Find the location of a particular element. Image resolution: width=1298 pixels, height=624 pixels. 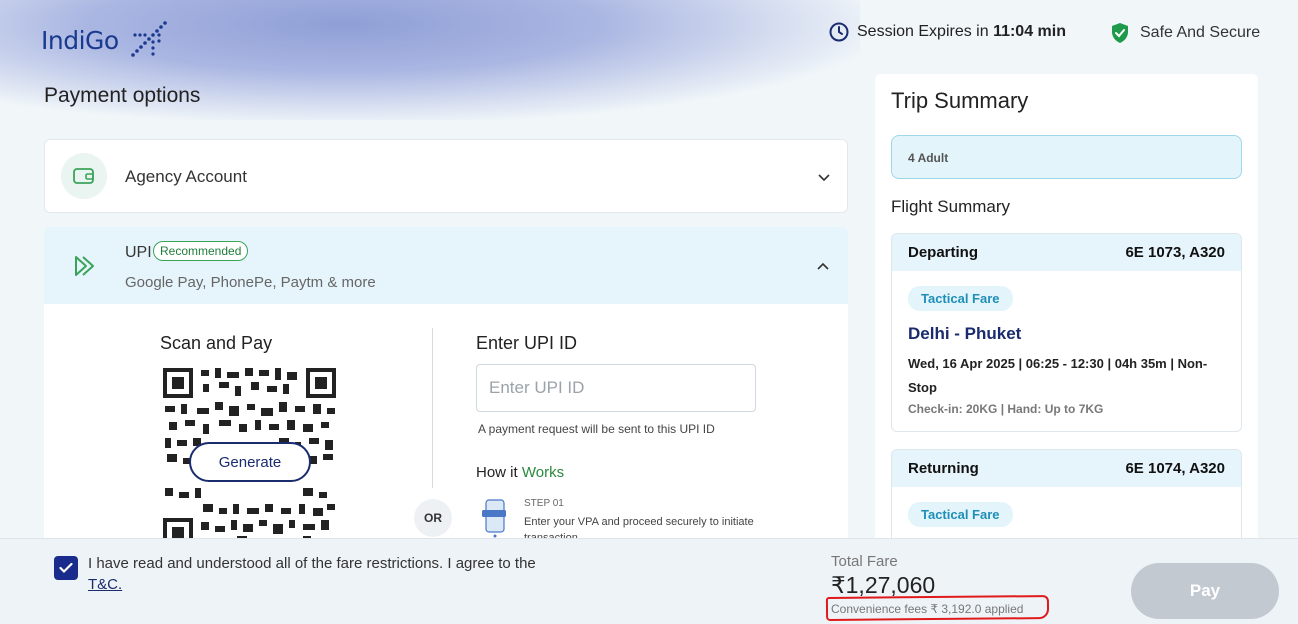

upi-title: UPI is located at coordinates (138, 252).